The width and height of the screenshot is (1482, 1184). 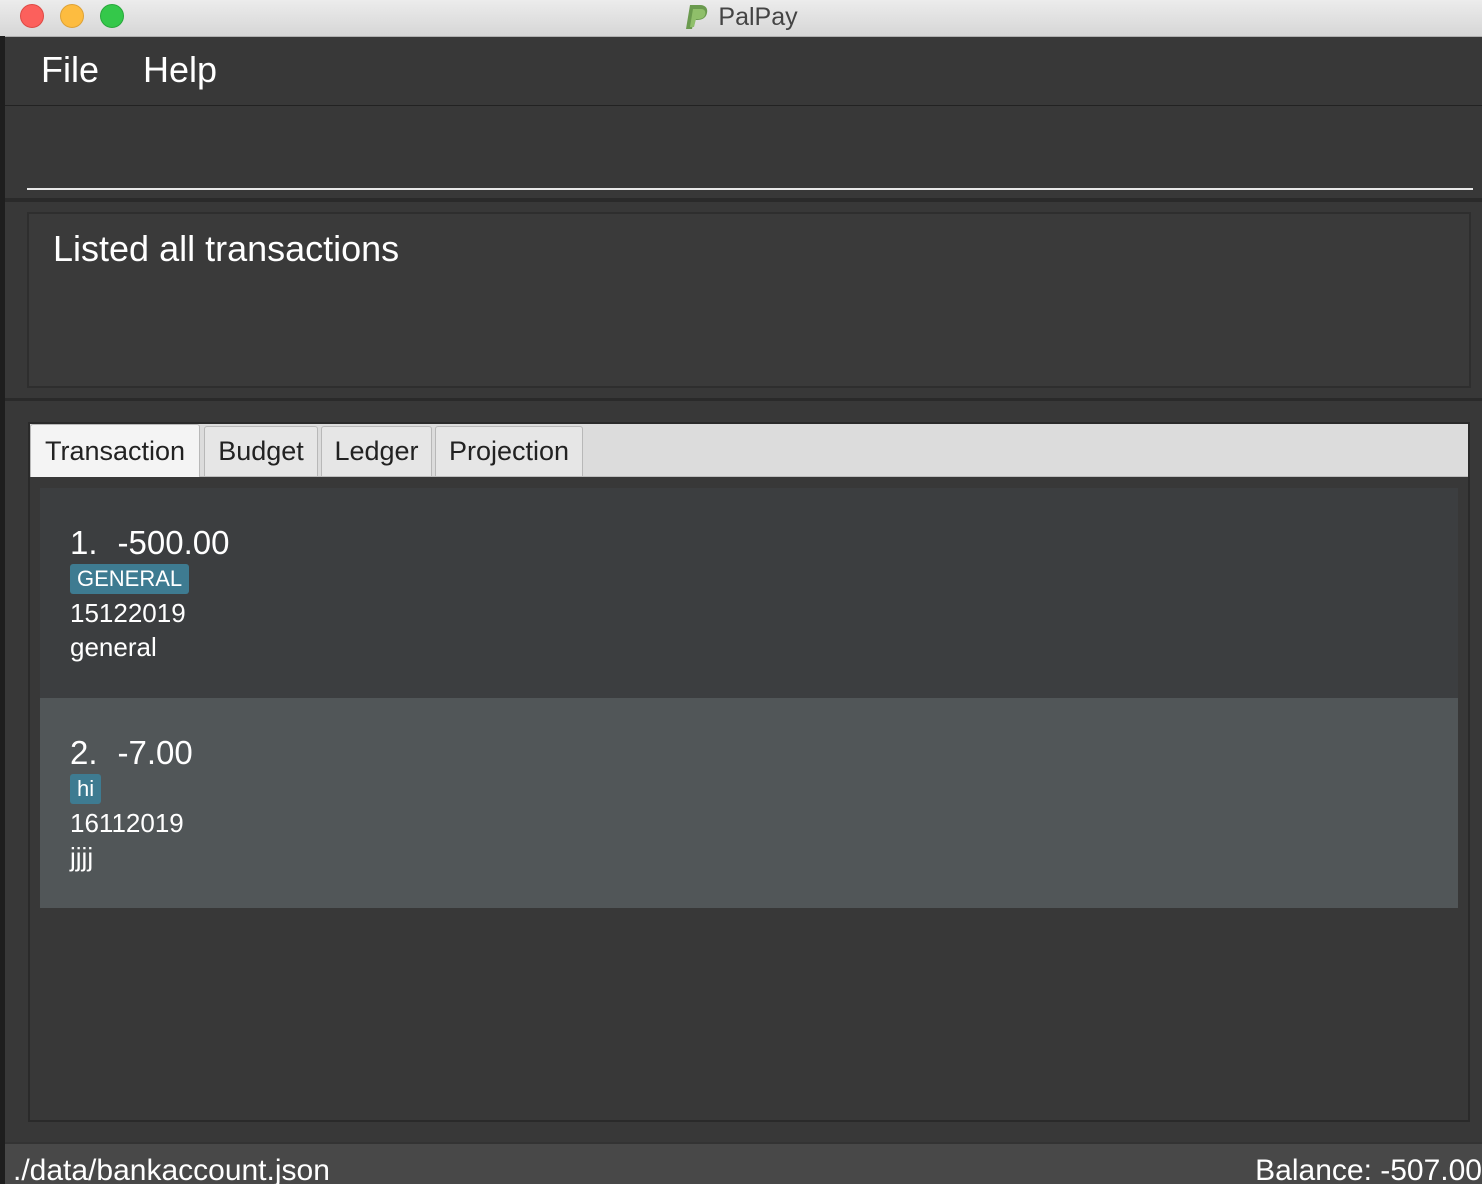 What do you see at coordinates (171, 1169) in the screenshot?
I see `file-path: ./data/bankaccount.json` at bounding box center [171, 1169].